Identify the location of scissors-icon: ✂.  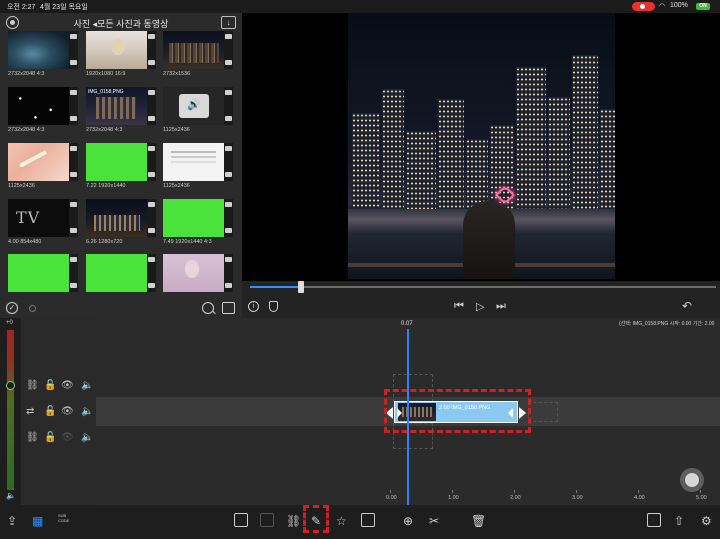
(434, 521).